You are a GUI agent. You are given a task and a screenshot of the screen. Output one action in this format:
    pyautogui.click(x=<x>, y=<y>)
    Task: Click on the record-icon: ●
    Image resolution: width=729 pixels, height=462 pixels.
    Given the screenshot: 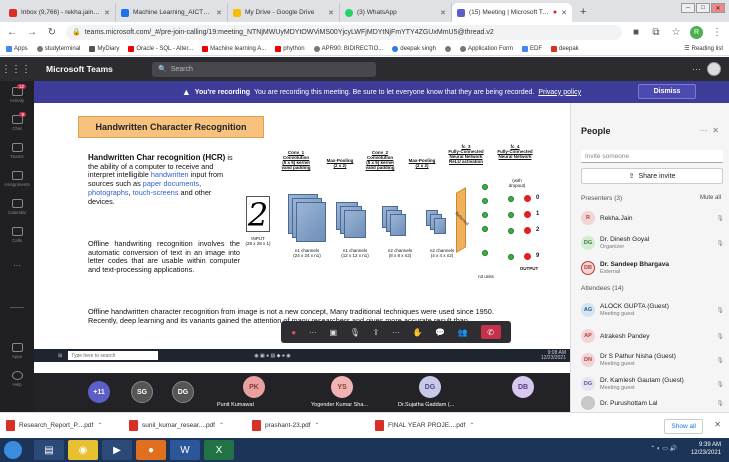 What is the action you would take?
    pyautogui.click(x=293, y=332)
    